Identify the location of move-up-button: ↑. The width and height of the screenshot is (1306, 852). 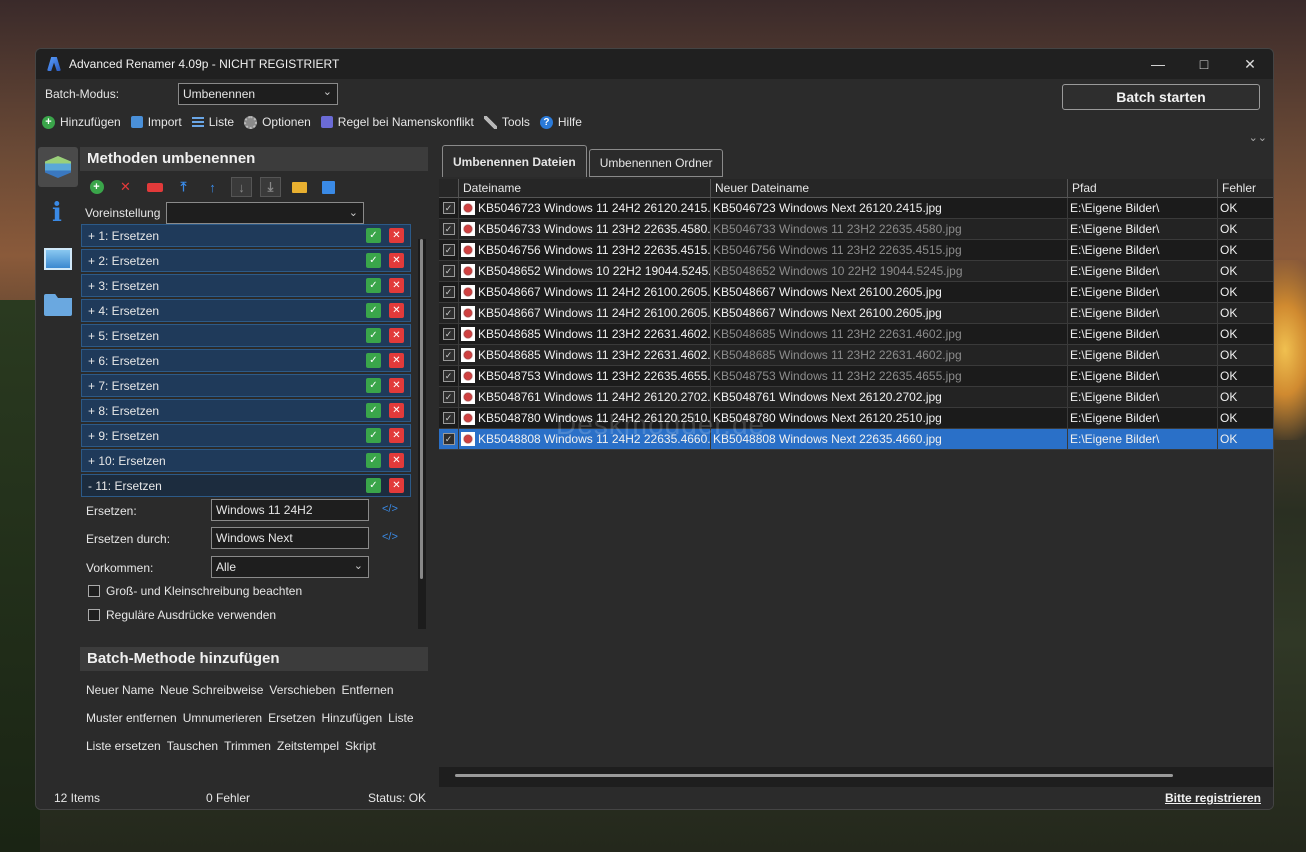
(212, 187).